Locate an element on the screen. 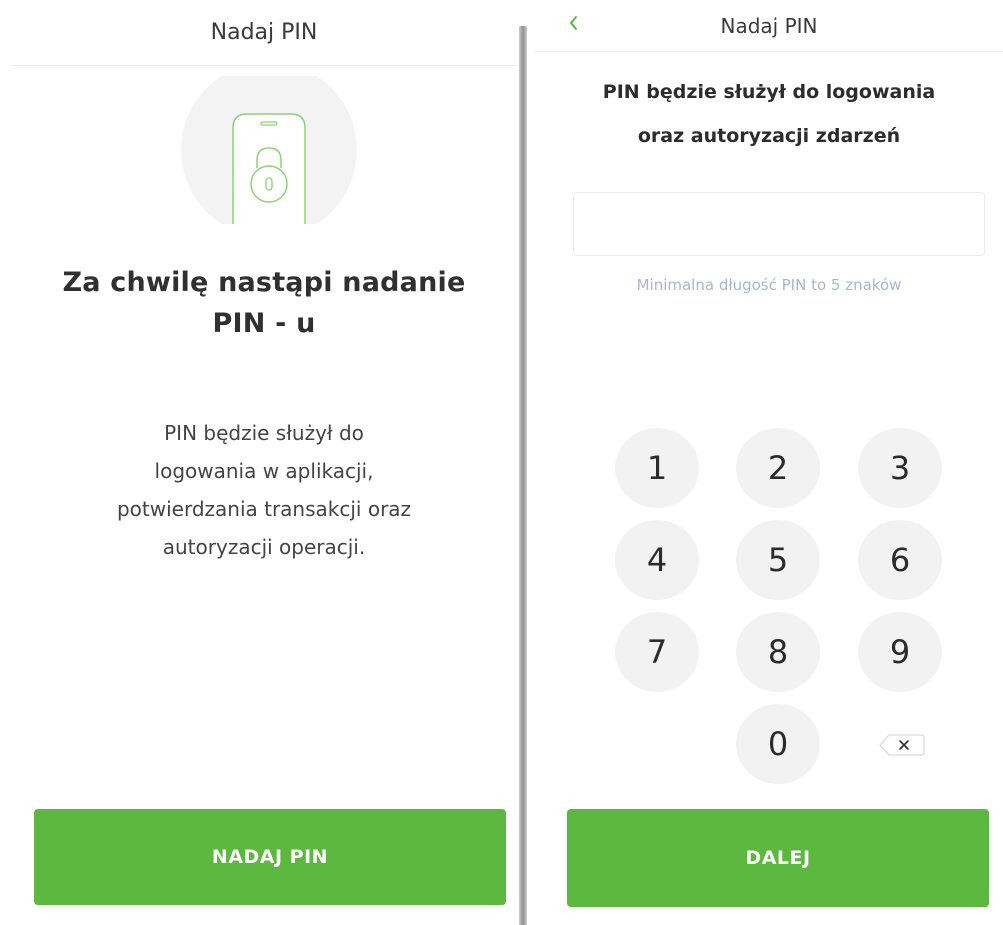  key-6: 6 is located at coordinates (900, 560).